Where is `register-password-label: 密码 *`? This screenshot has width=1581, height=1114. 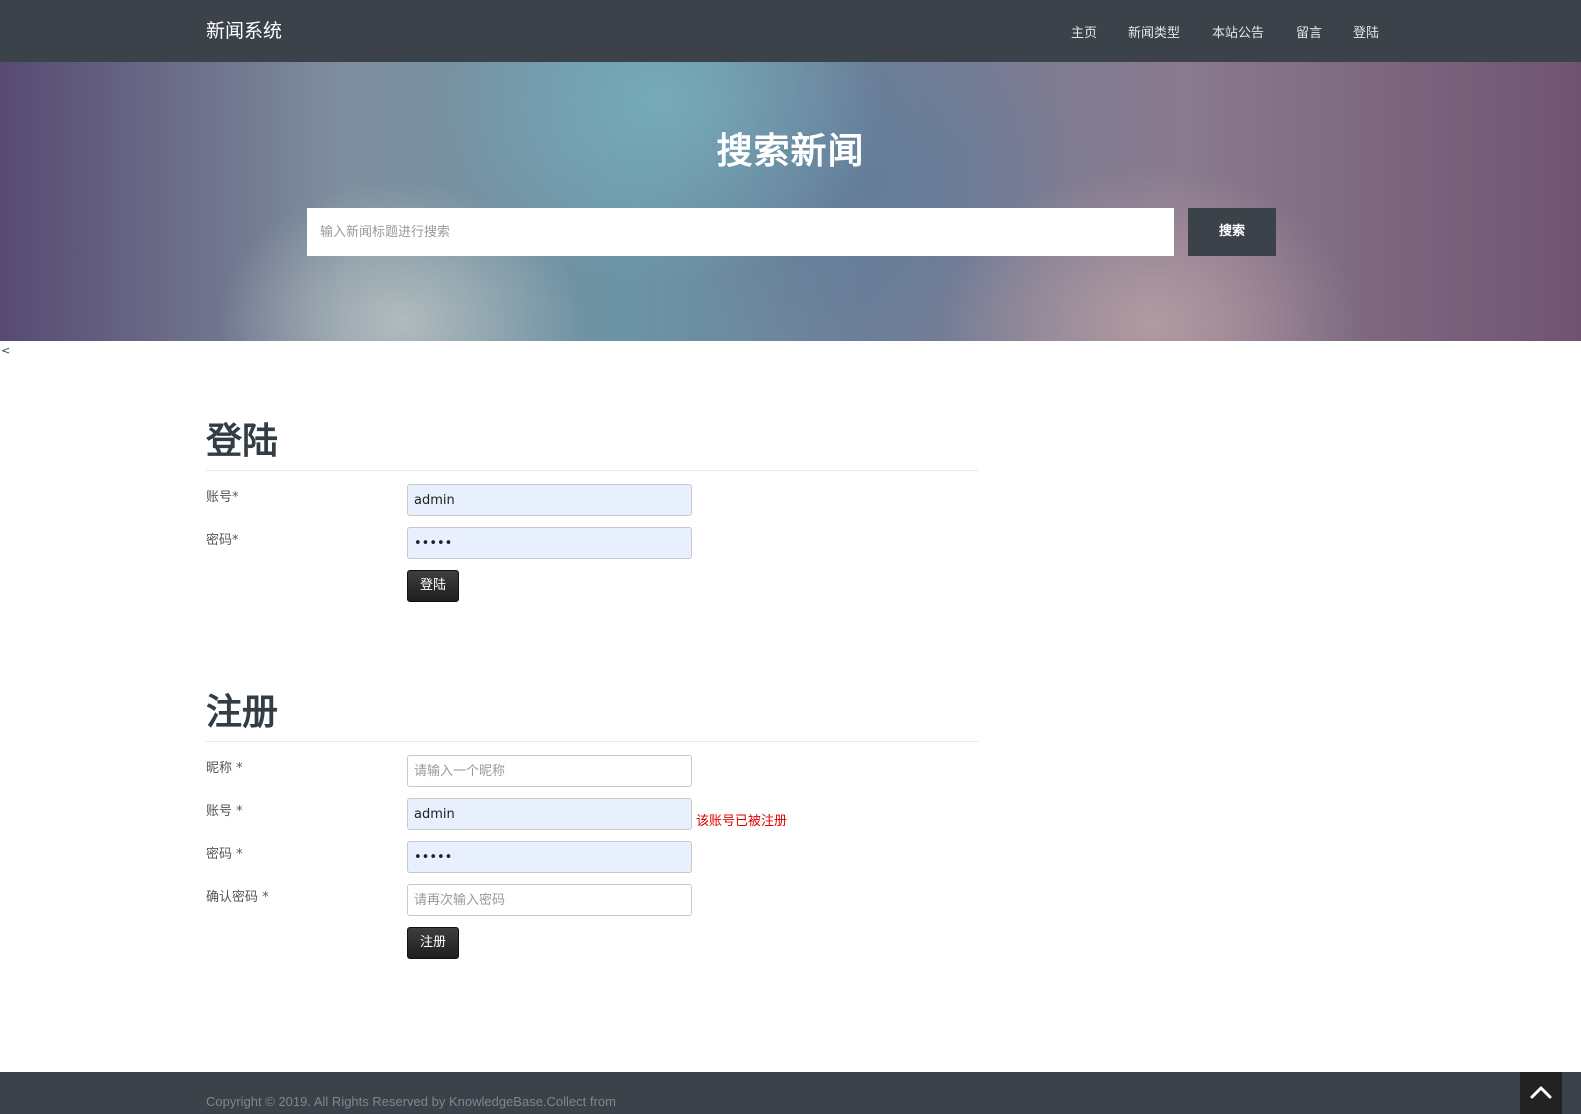
register-password-label: 密码 * is located at coordinates (224, 854).